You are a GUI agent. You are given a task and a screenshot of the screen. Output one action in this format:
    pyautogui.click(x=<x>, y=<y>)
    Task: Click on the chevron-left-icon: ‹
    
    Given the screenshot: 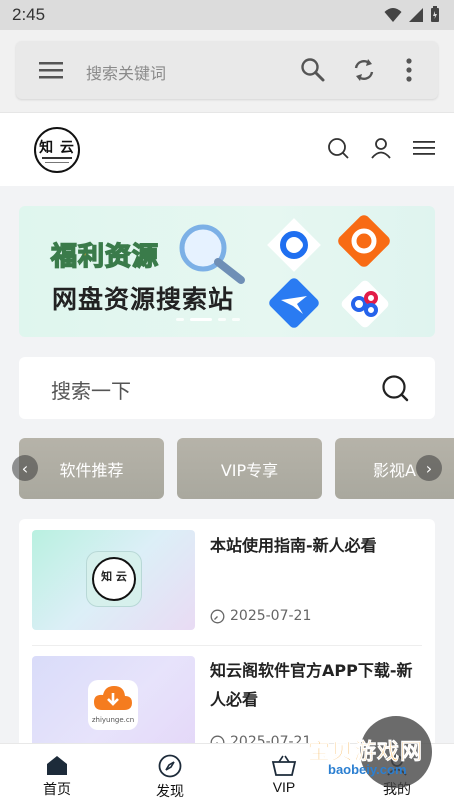 What is the action you would take?
    pyautogui.click(x=25, y=468)
    